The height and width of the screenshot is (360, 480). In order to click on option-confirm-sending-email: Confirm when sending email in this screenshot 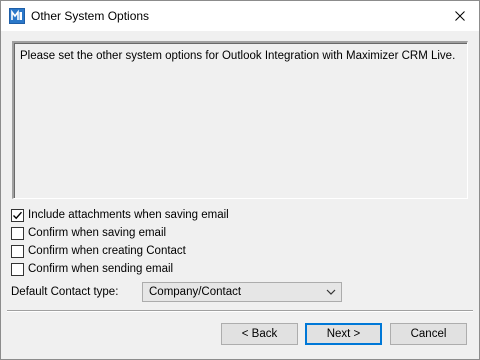, I will do `click(92, 269)`.